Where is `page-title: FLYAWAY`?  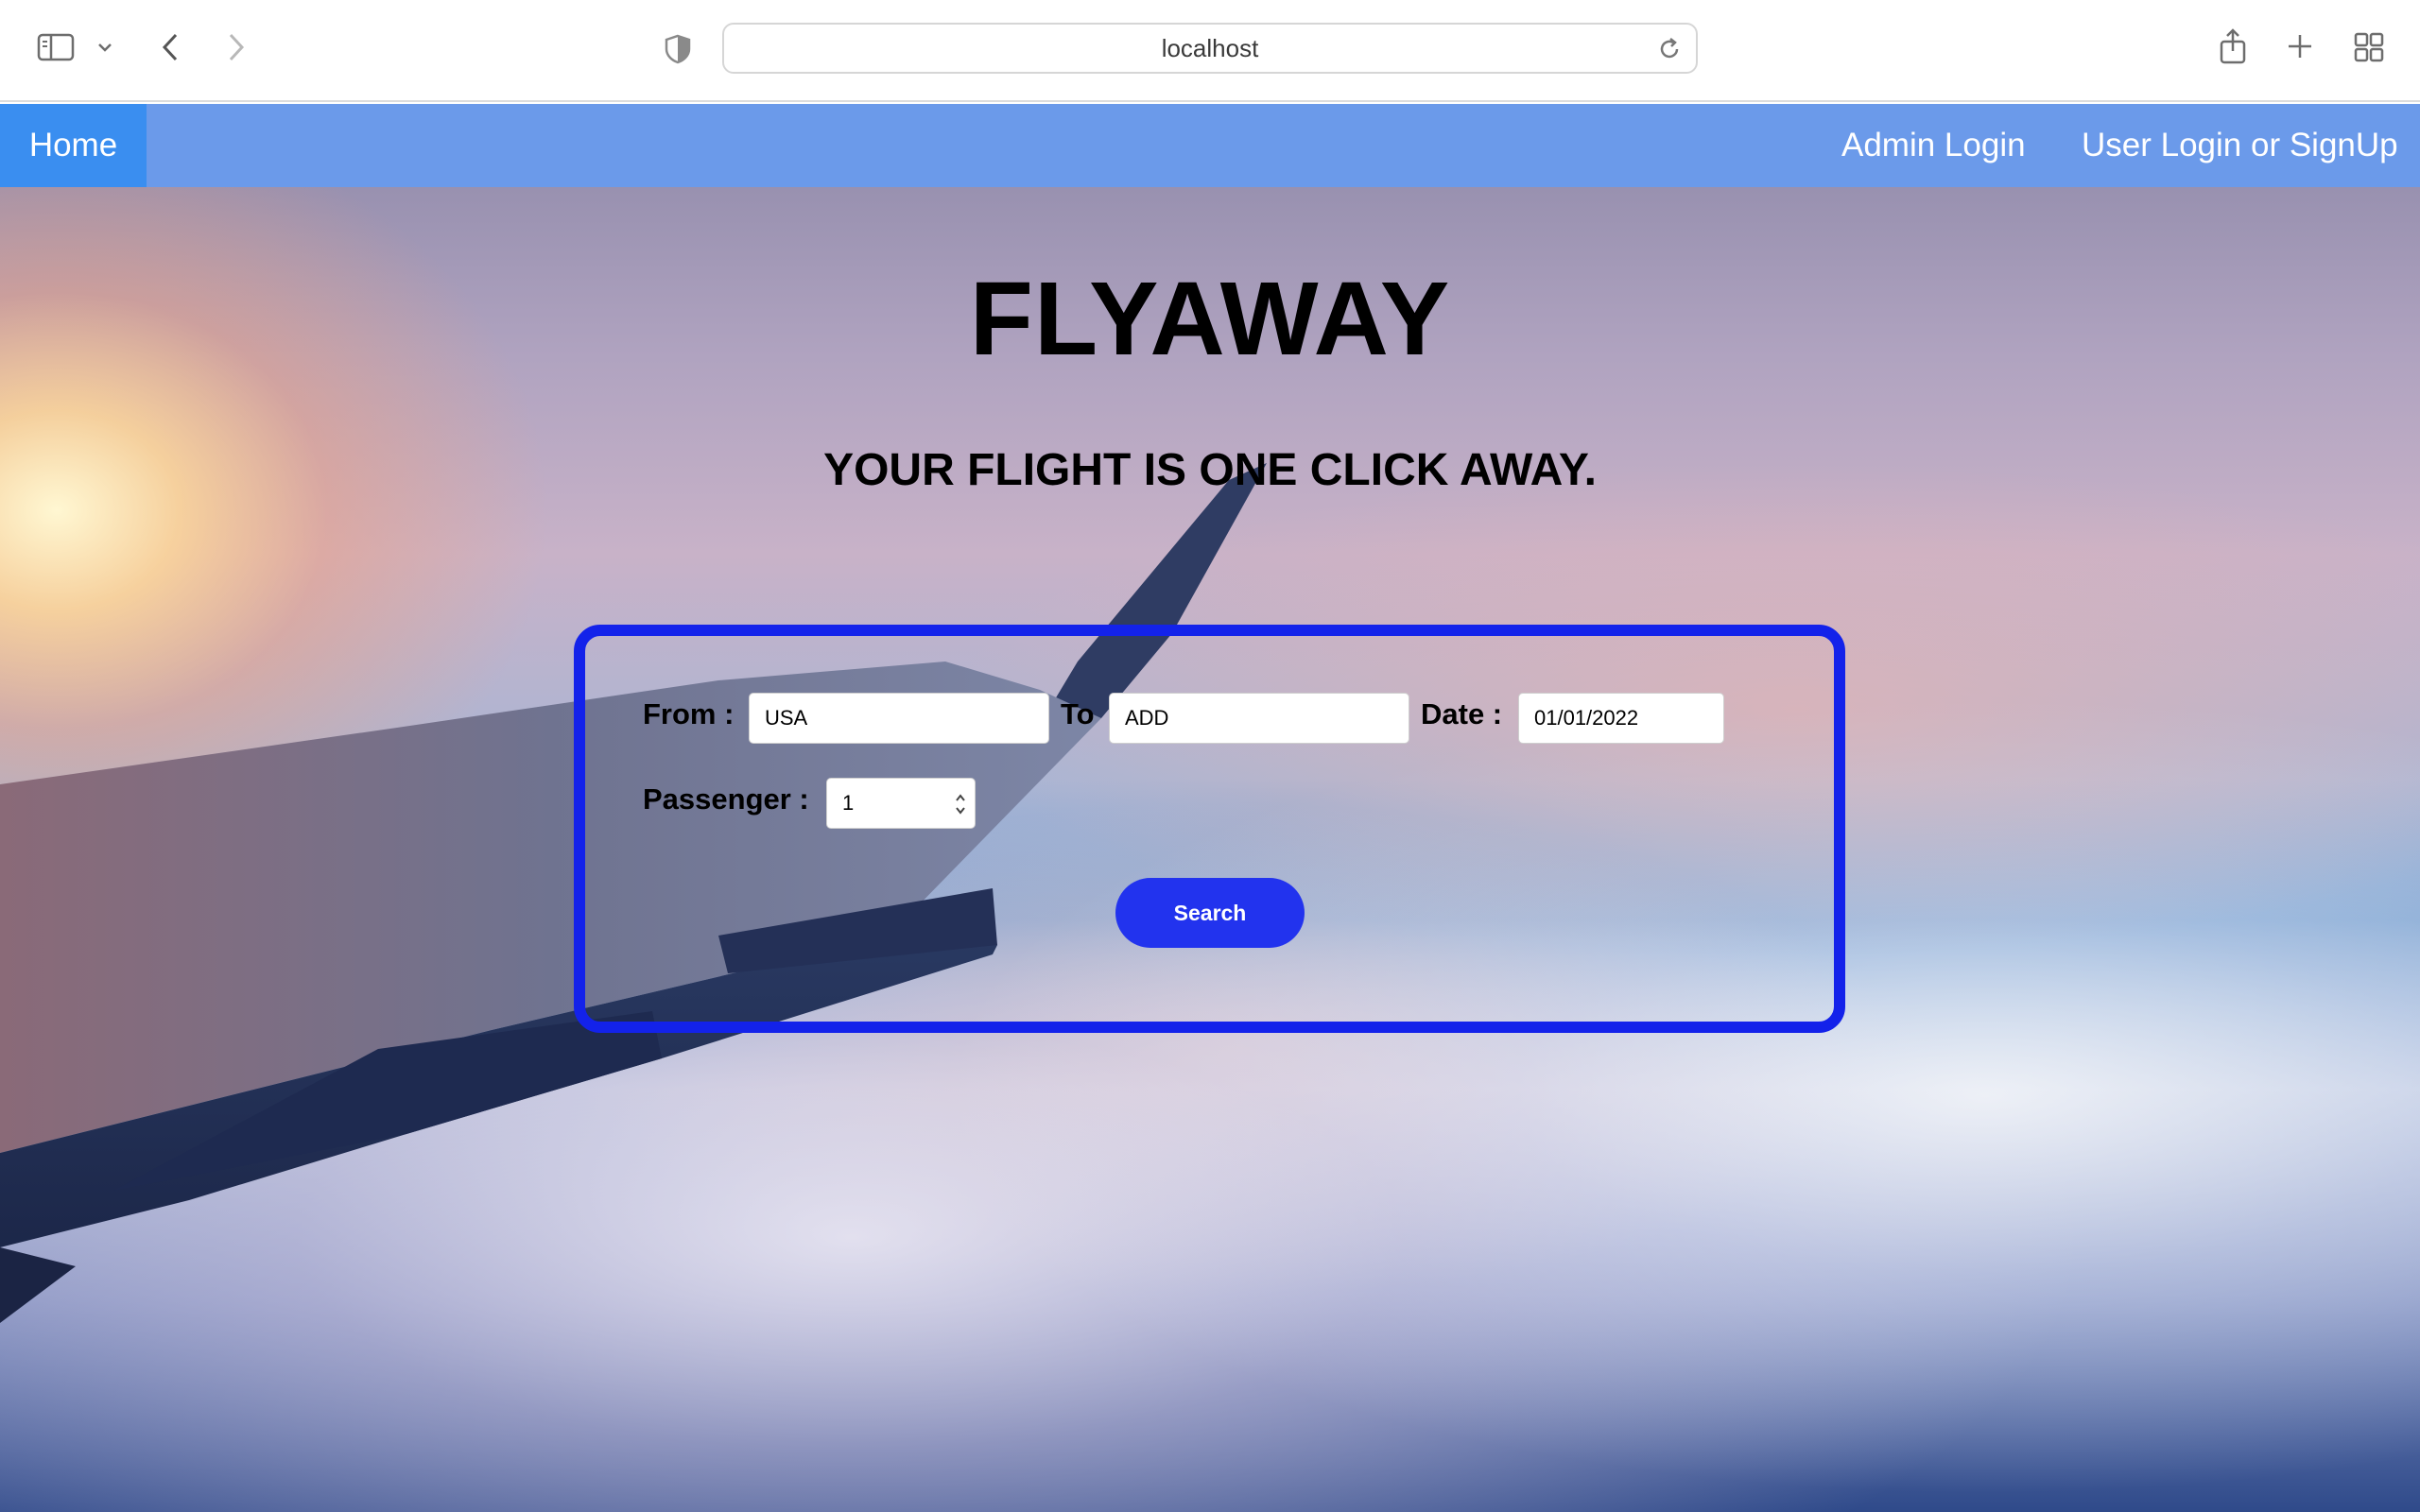
page-title: FLYAWAY is located at coordinates (1210, 319).